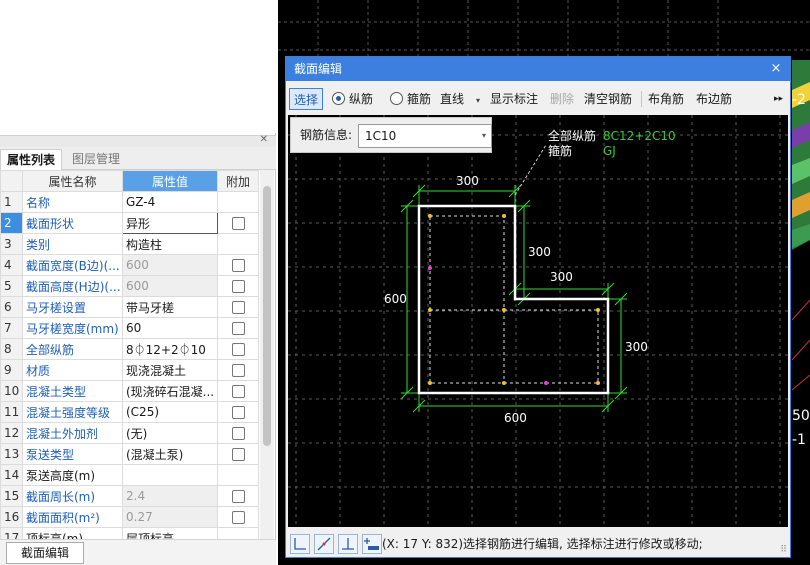  What do you see at coordinates (11, 433) in the screenshot?
I see `row-index: 12` at bounding box center [11, 433].